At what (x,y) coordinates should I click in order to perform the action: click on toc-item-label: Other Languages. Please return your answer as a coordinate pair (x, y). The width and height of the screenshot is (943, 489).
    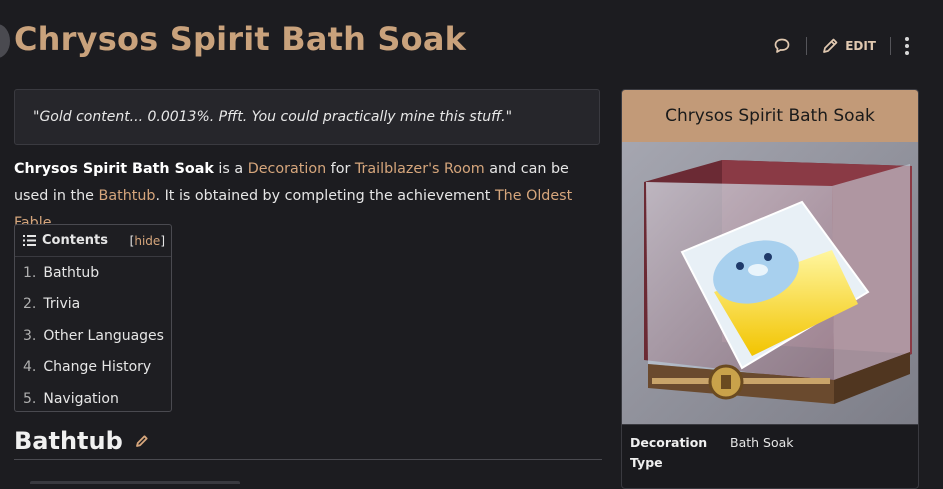
    Looking at the image, I should click on (103, 335).